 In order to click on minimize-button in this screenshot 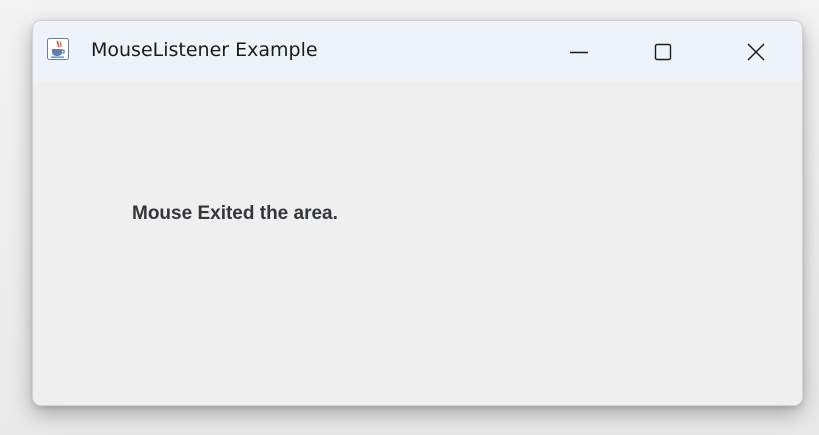, I will do `click(579, 51)`.